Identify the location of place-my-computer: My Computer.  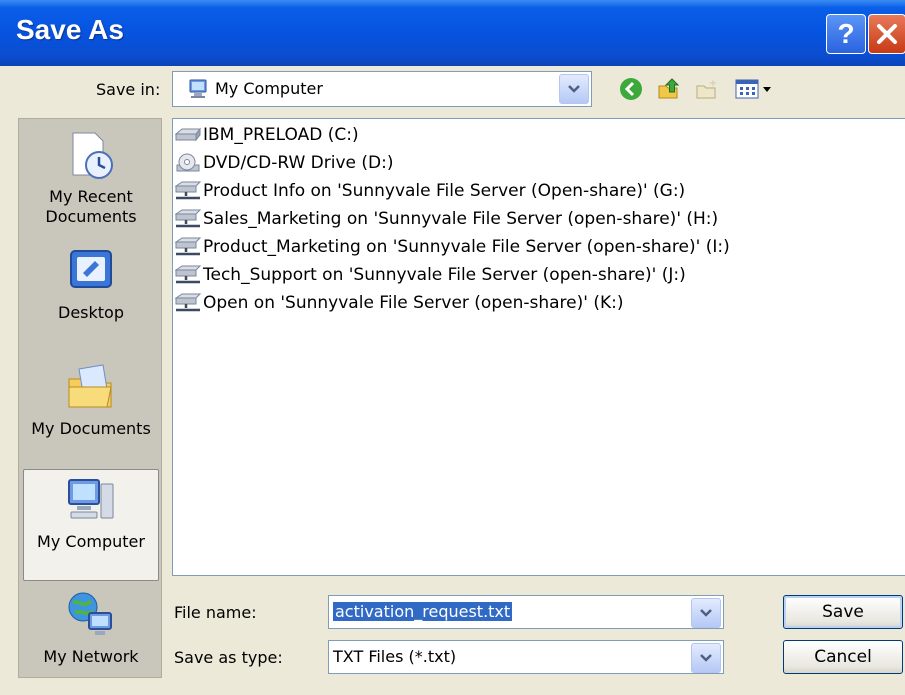
(91, 525).